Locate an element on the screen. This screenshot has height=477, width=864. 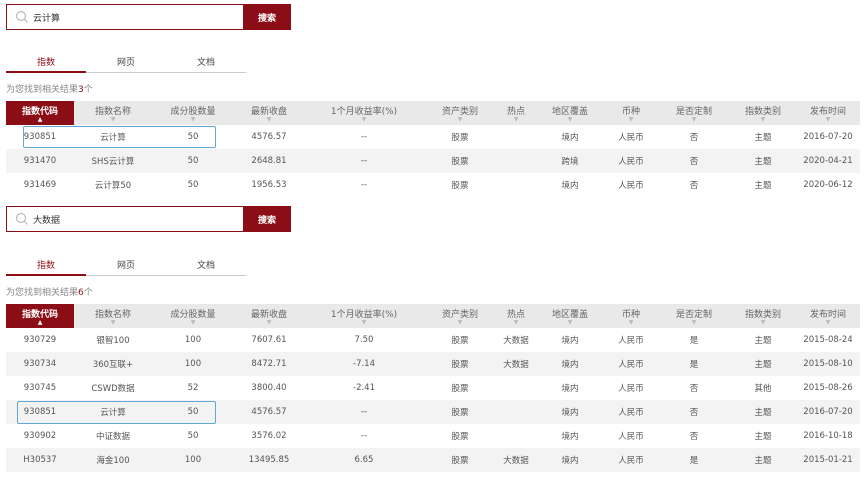
column-header-label: 币种 is located at coordinates (630, 111).